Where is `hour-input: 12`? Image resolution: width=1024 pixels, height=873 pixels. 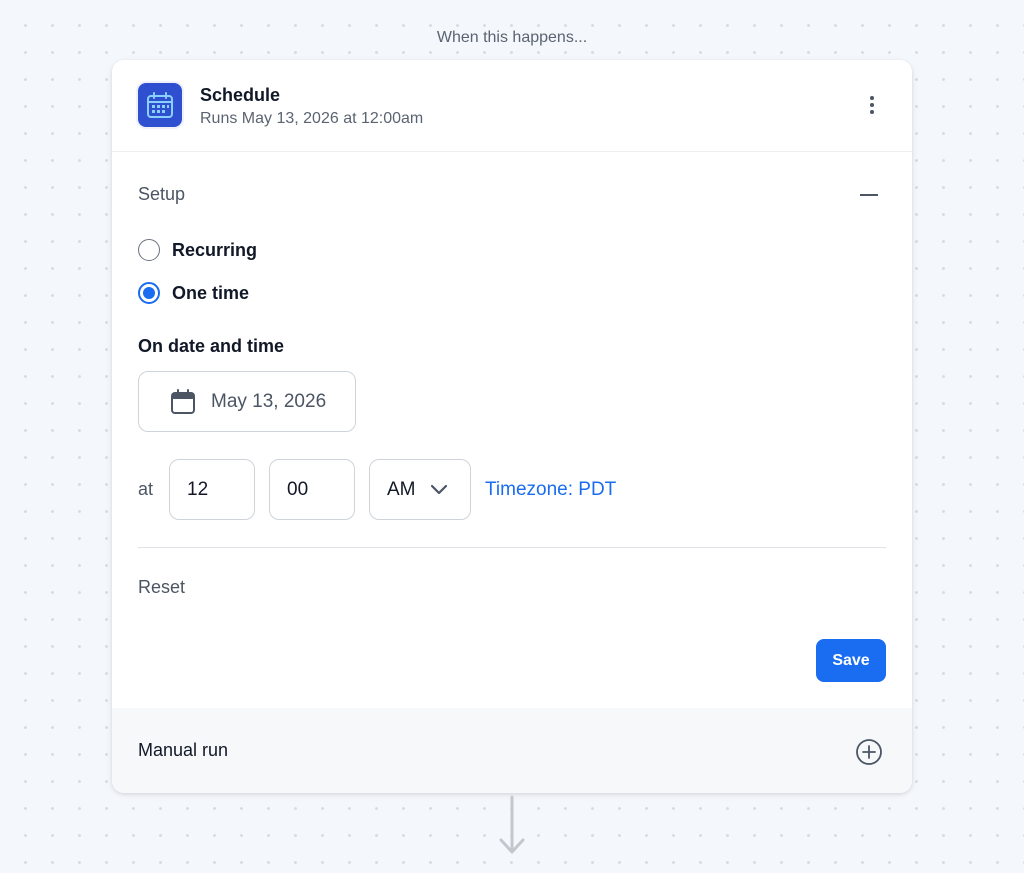
hour-input: 12 is located at coordinates (212, 489).